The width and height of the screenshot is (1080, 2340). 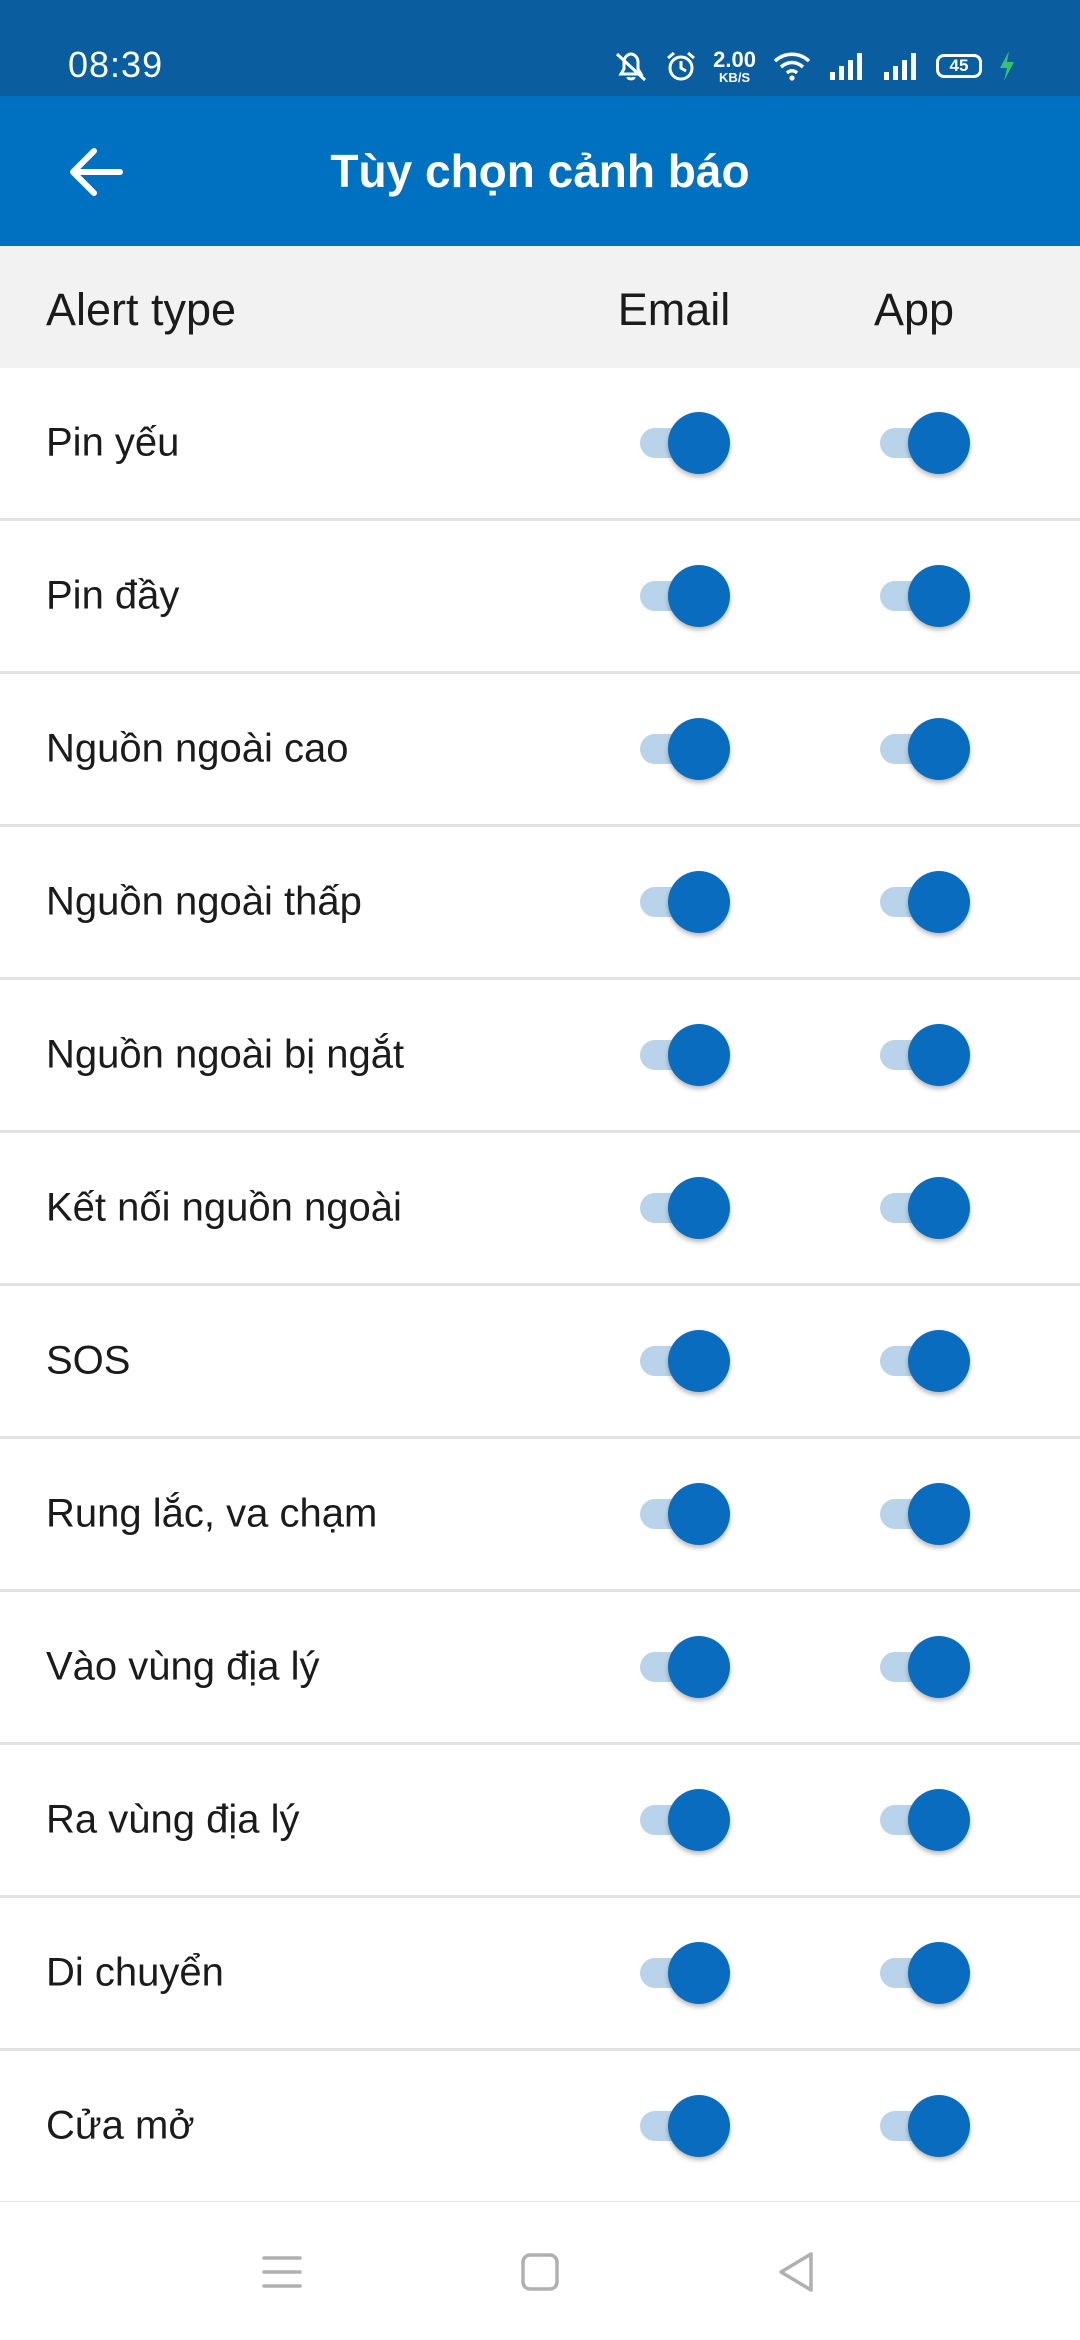 I want to click on alert-row: Nguồn ngoài bị ngắt, so click(x=540, y=1056).